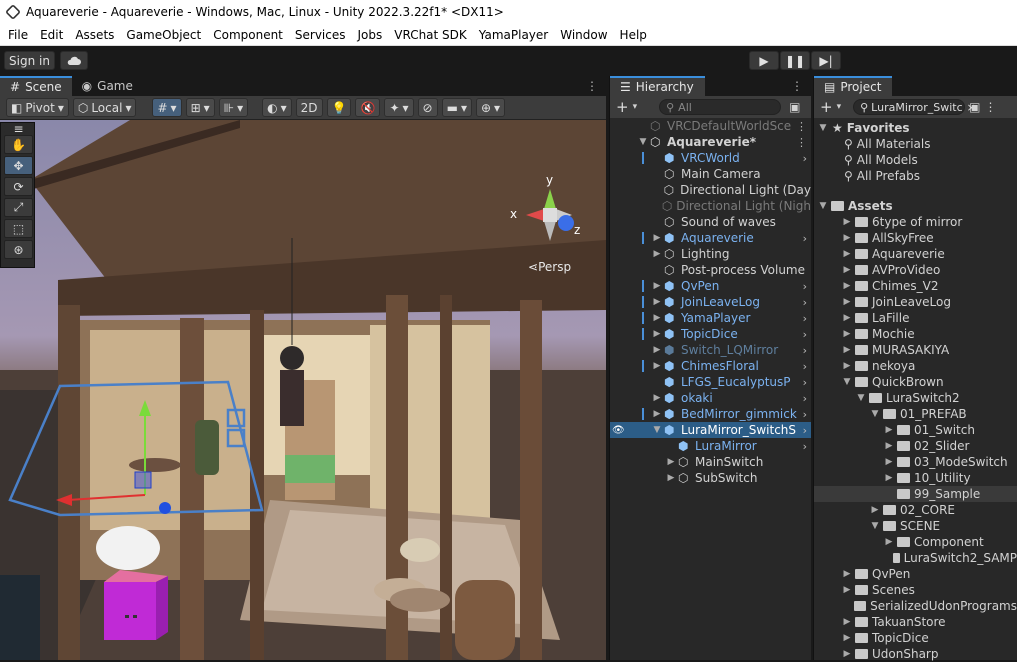 The width and height of the screenshot is (1017, 662). What do you see at coordinates (18, 228) in the screenshot?
I see `rect-tool-button: ⬚` at bounding box center [18, 228].